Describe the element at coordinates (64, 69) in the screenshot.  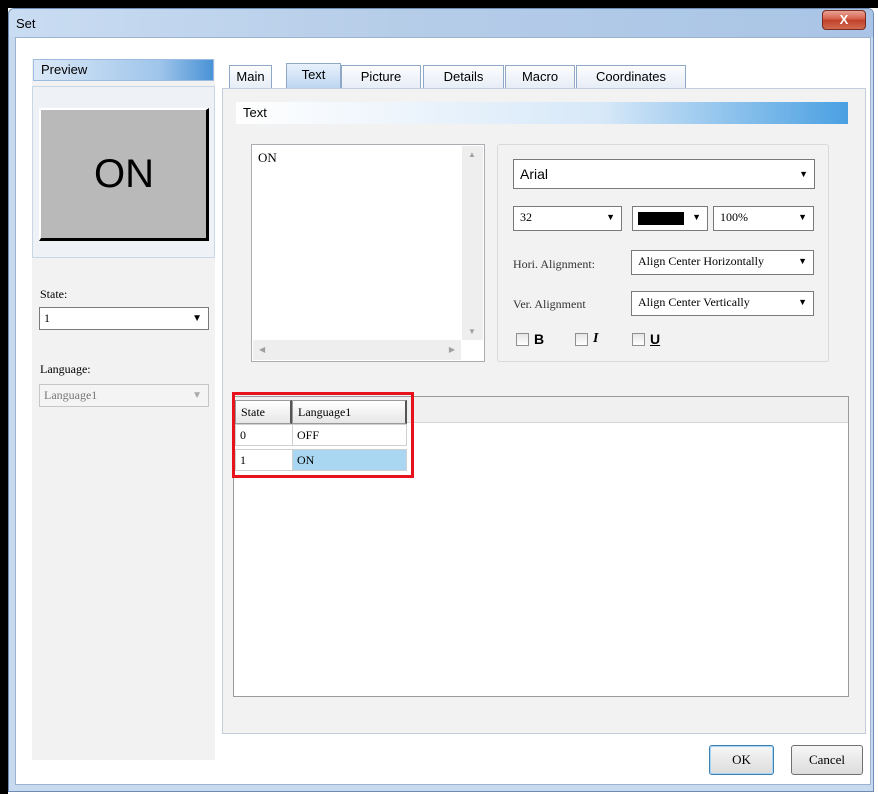
I see `preview-header-label: Preview` at that location.